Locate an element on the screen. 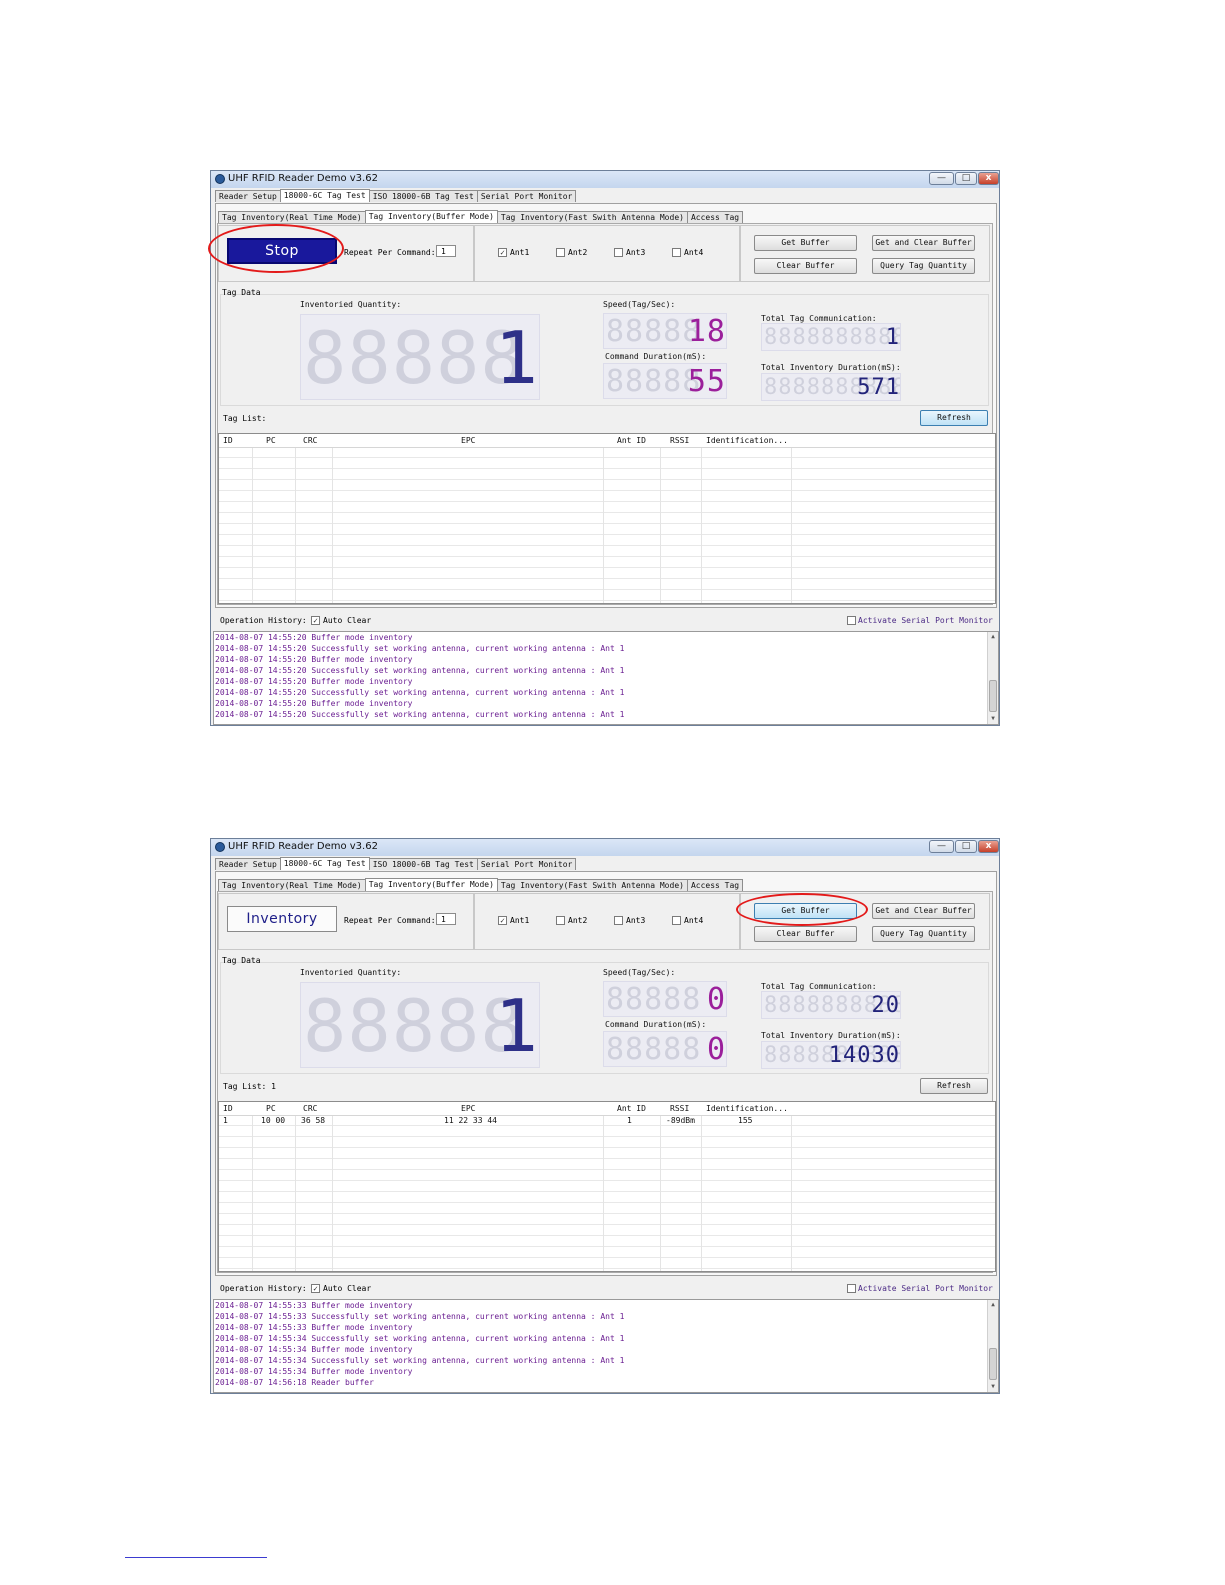  inventory-button: Inventory is located at coordinates (282, 919).